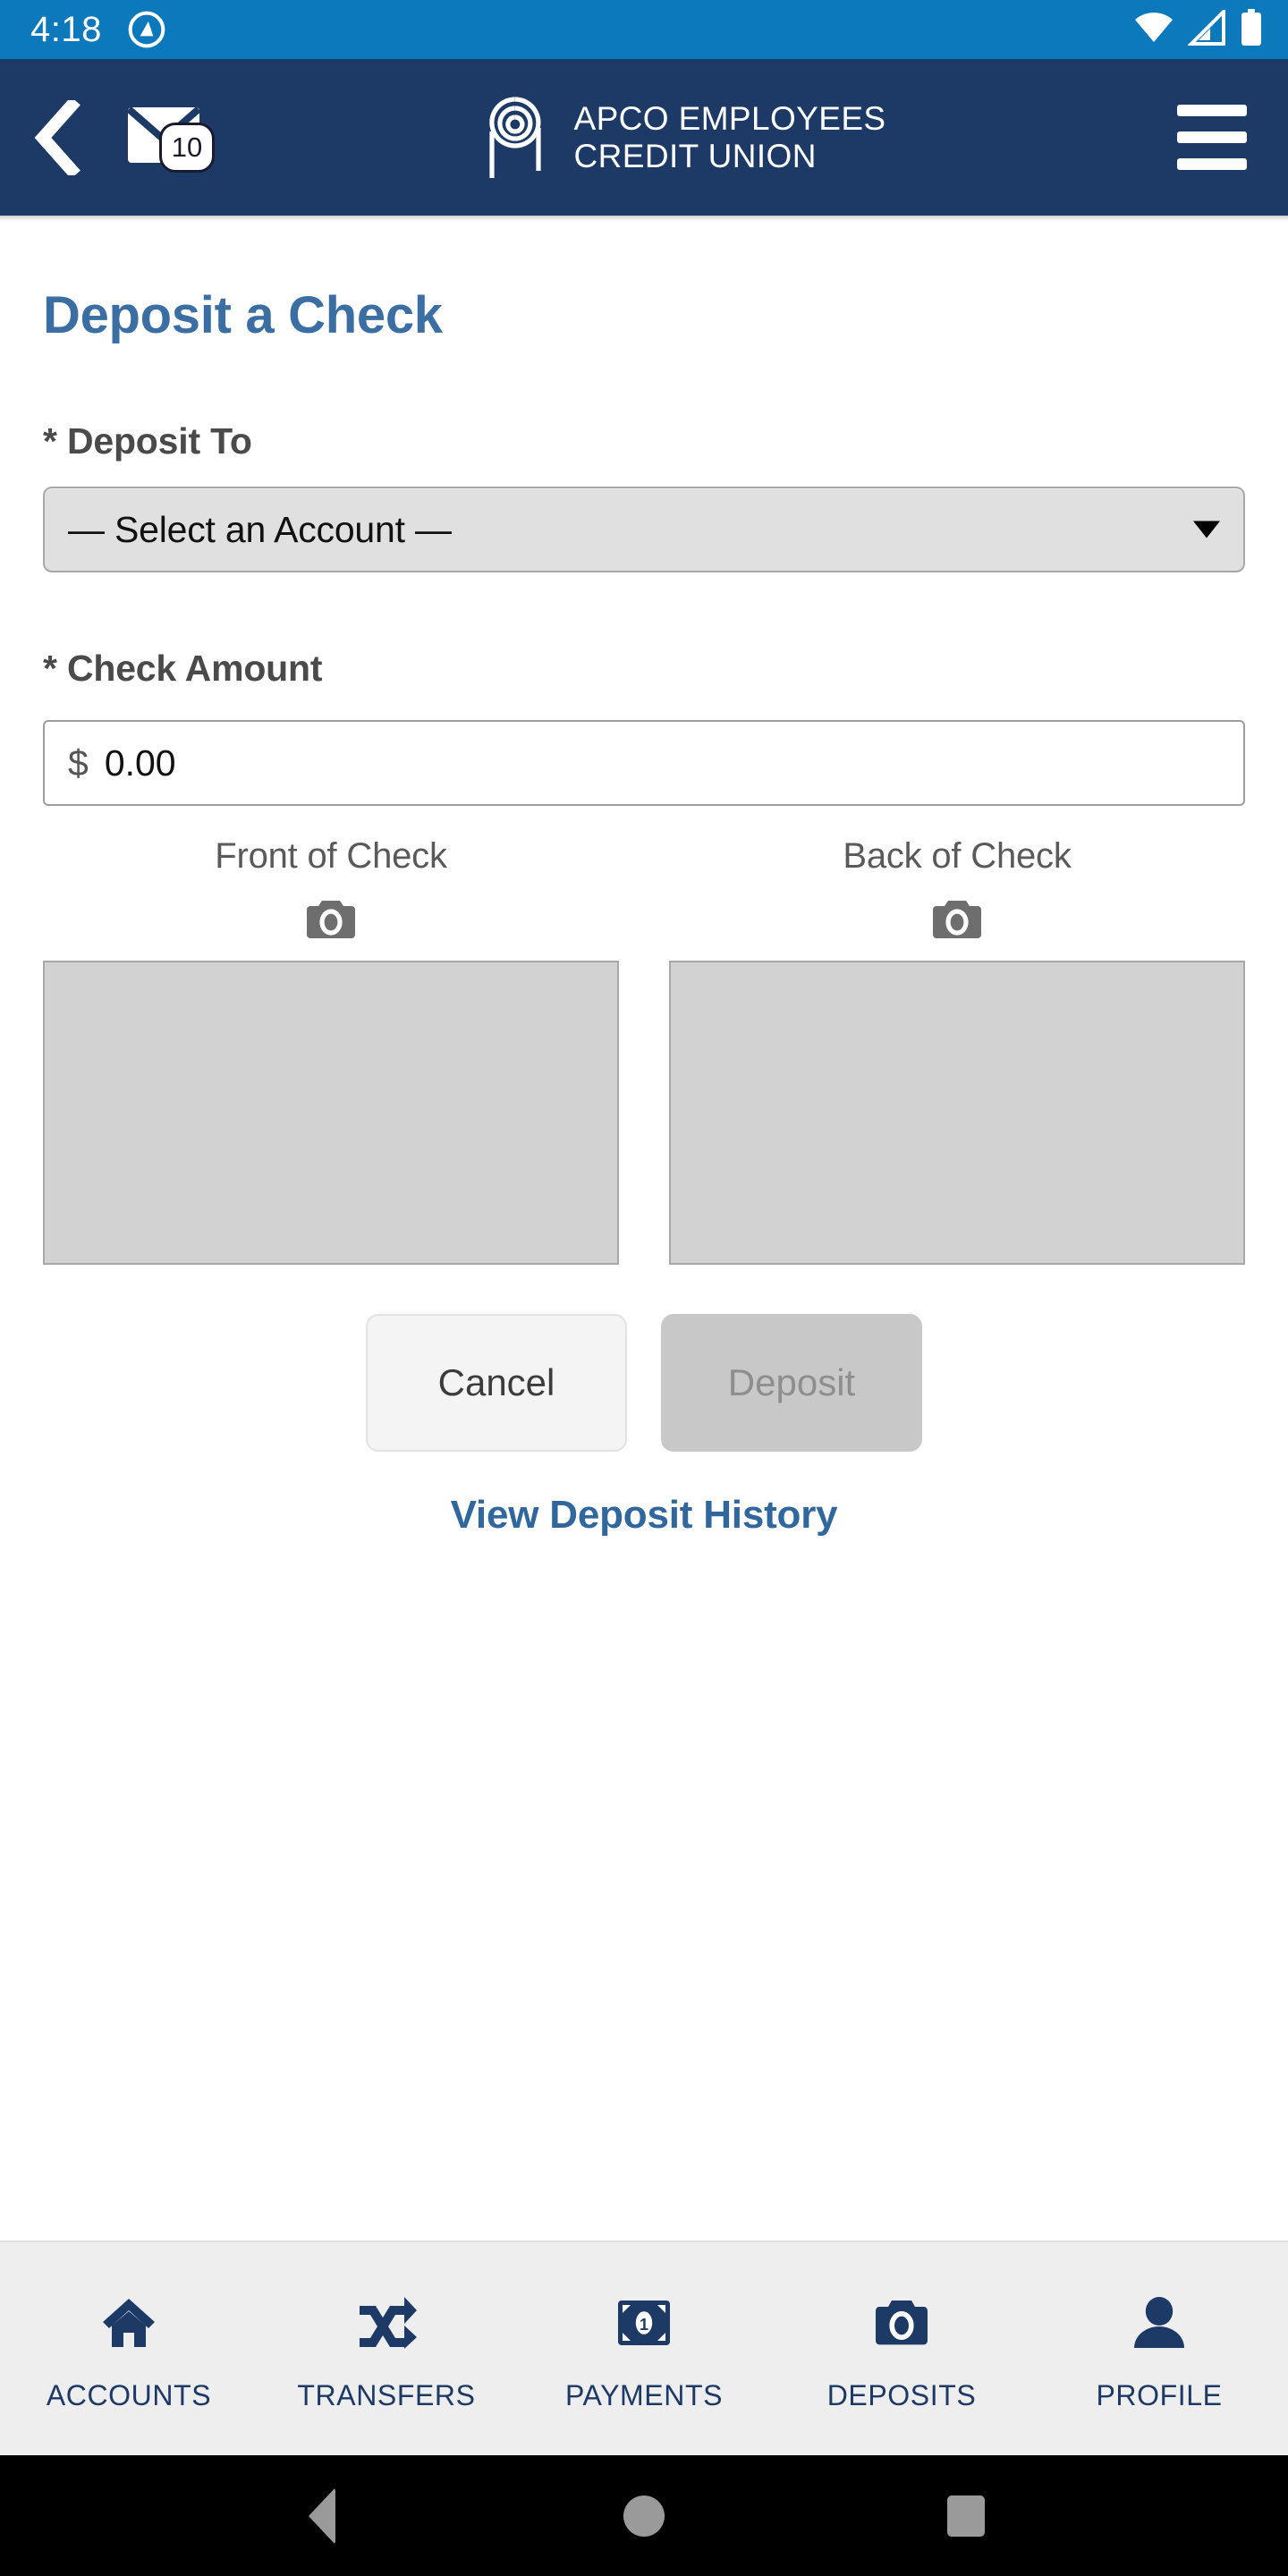  I want to click on nav-label-deposits: DEPOSITS, so click(901, 2394).